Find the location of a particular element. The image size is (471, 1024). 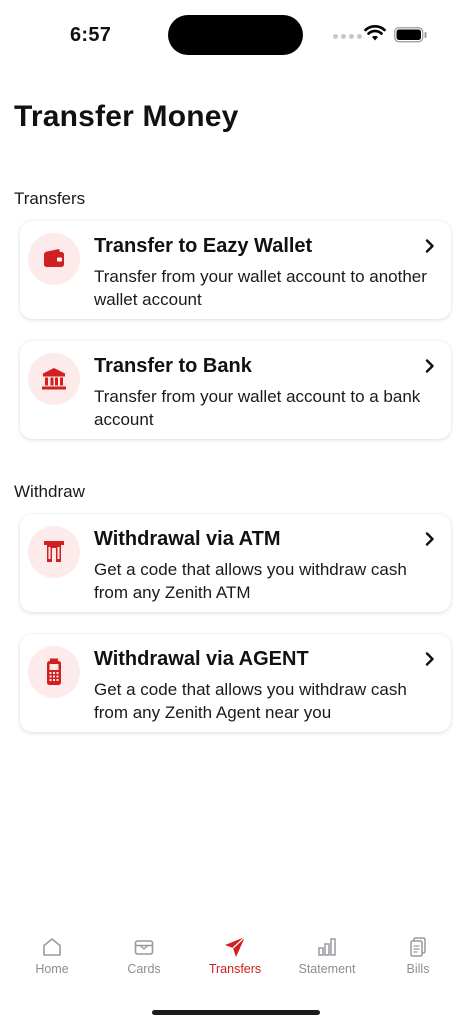

tab-label: Statement is located at coordinates (327, 969).